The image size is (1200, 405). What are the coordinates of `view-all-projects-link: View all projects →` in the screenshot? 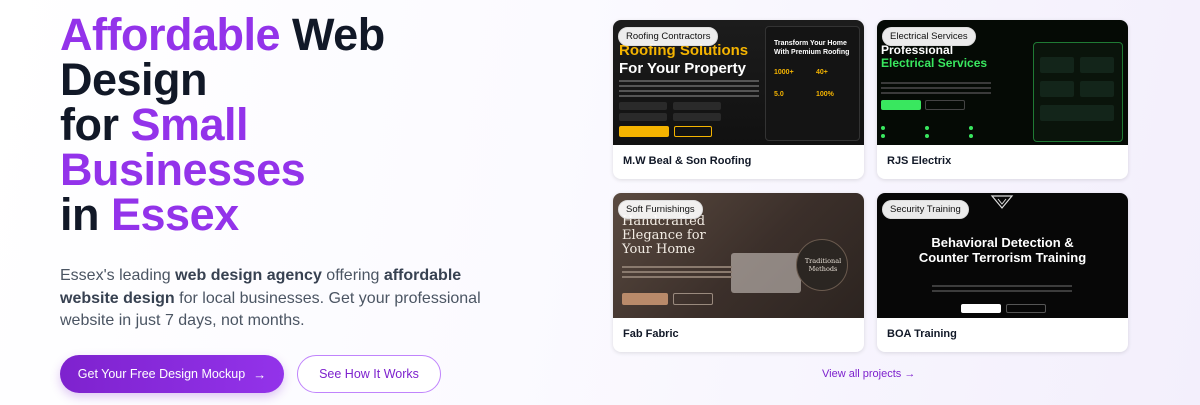 It's located at (868, 374).